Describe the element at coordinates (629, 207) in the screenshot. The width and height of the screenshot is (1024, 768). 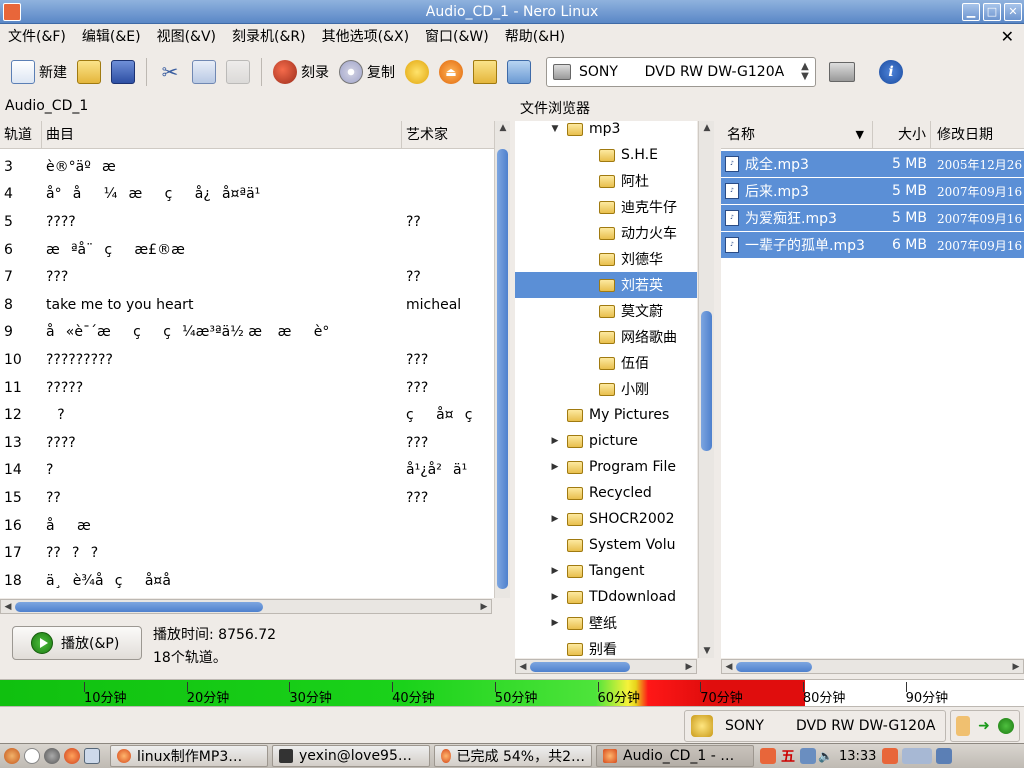
I see `folder-tree-item: 迪克牛仔` at that location.